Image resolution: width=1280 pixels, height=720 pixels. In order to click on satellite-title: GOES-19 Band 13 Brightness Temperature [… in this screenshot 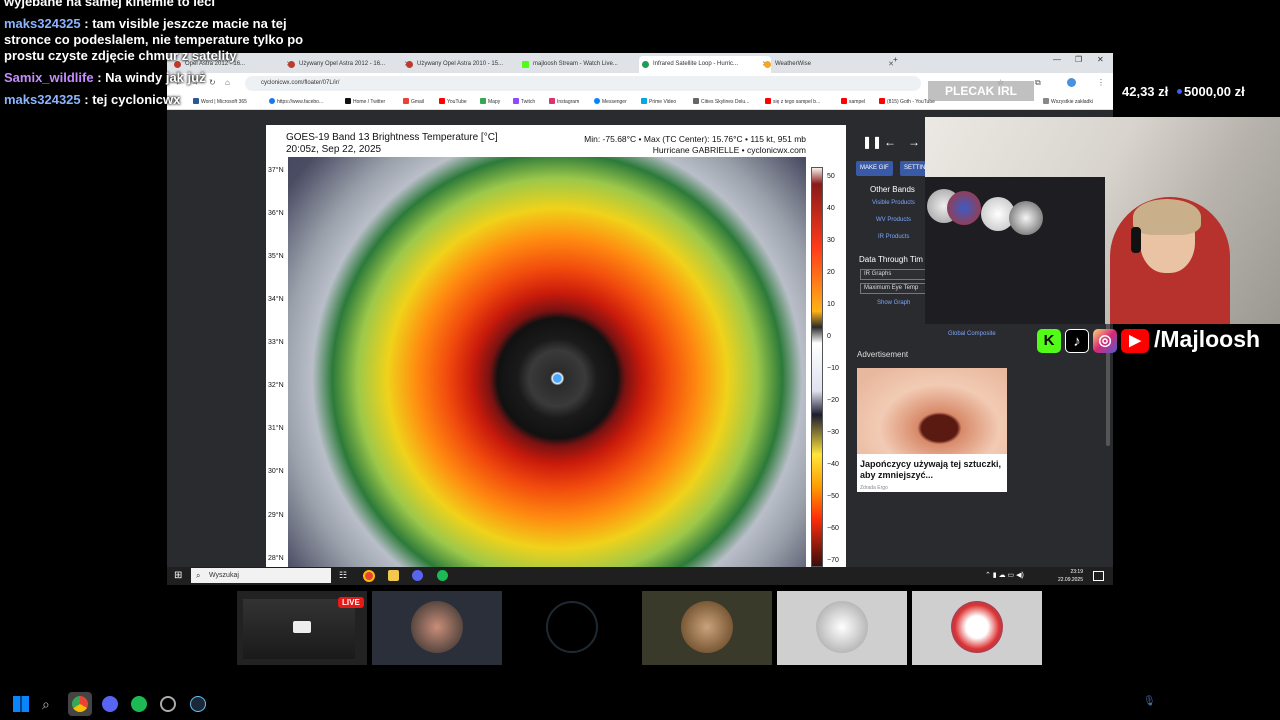, I will do `click(392, 143)`.